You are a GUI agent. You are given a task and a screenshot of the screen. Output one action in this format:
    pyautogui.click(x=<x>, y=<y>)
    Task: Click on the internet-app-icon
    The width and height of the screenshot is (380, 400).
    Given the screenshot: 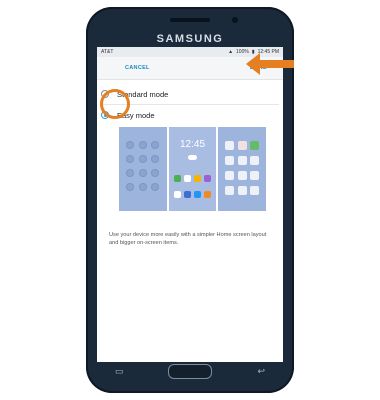 What is the action you would take?
    pyautogui.click(x=207, y=178)
    